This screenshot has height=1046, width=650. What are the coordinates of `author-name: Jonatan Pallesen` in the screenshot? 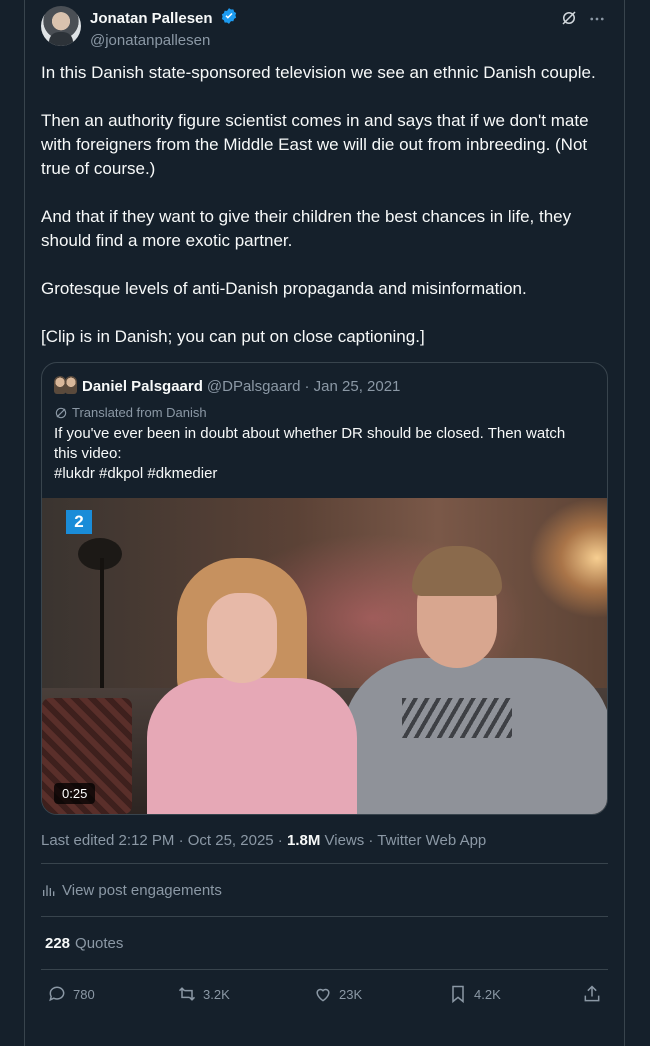 It's located at (151, 18).